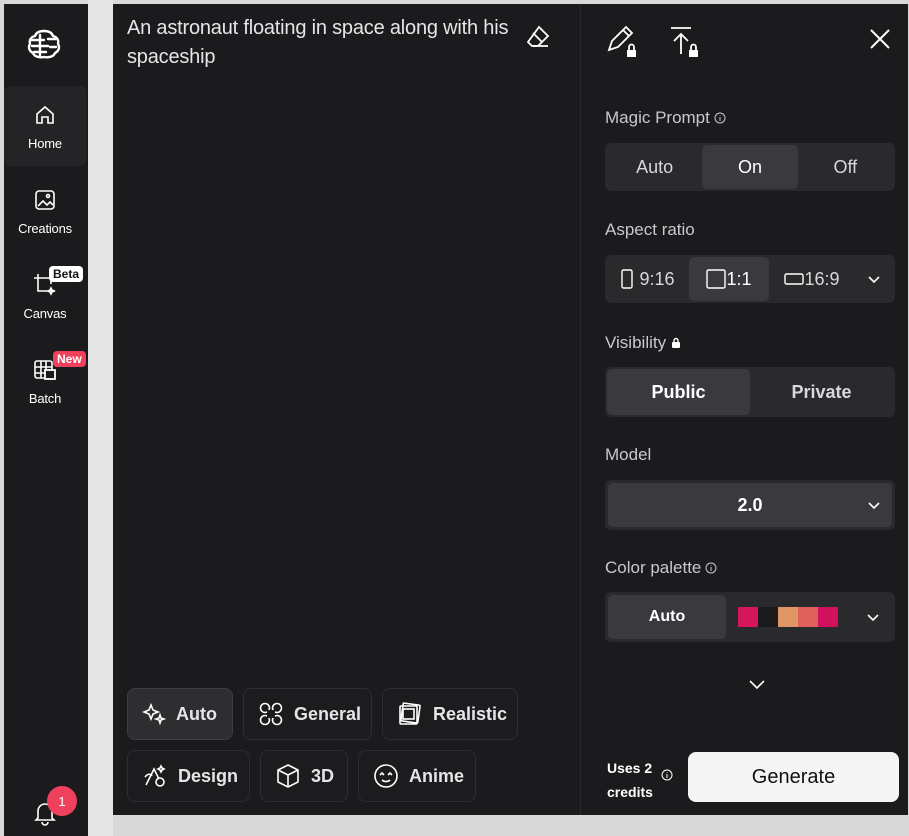 The width and height of the screenshot is (909, 836). Describe the element at coordinates (794, 279) in the screenshot. I see `landscape-icon` at that location.